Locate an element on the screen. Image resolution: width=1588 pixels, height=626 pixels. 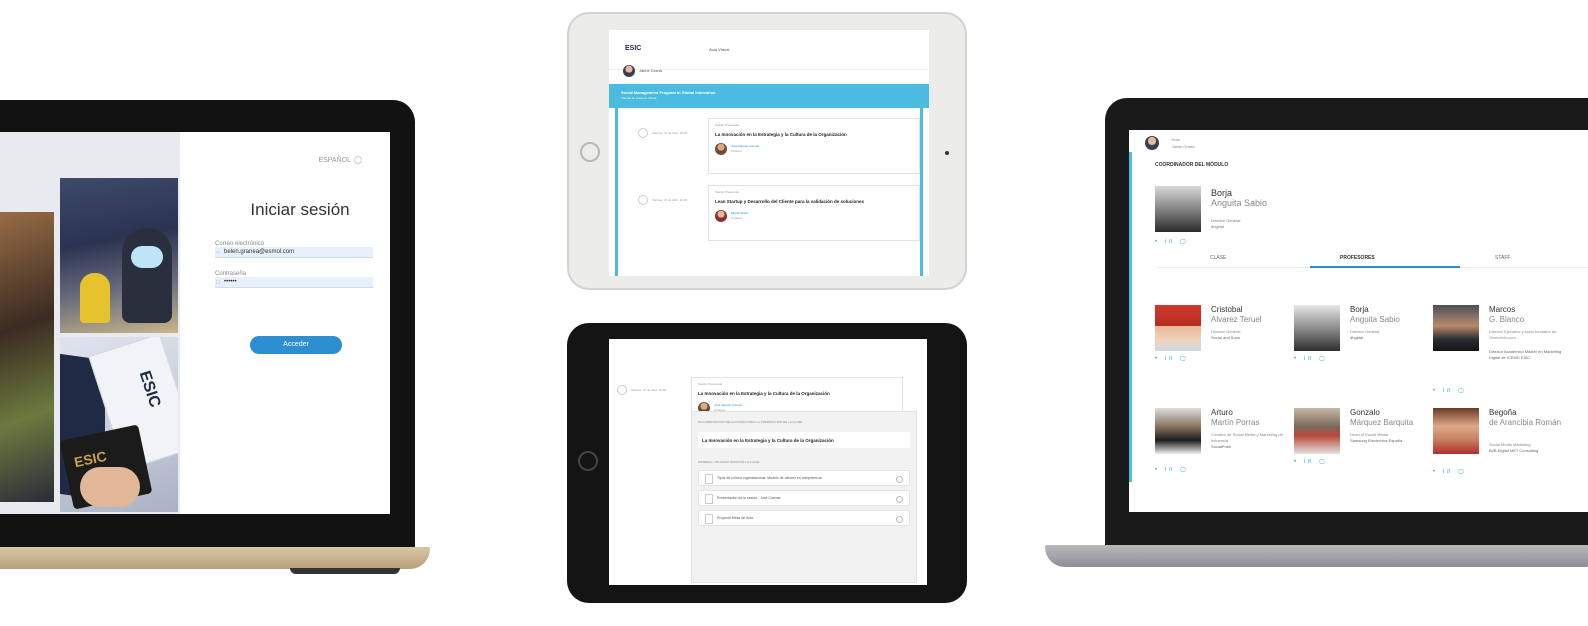
material-item: Presentación de la sesión - José Cuevas is located at coordinates (804, 498).